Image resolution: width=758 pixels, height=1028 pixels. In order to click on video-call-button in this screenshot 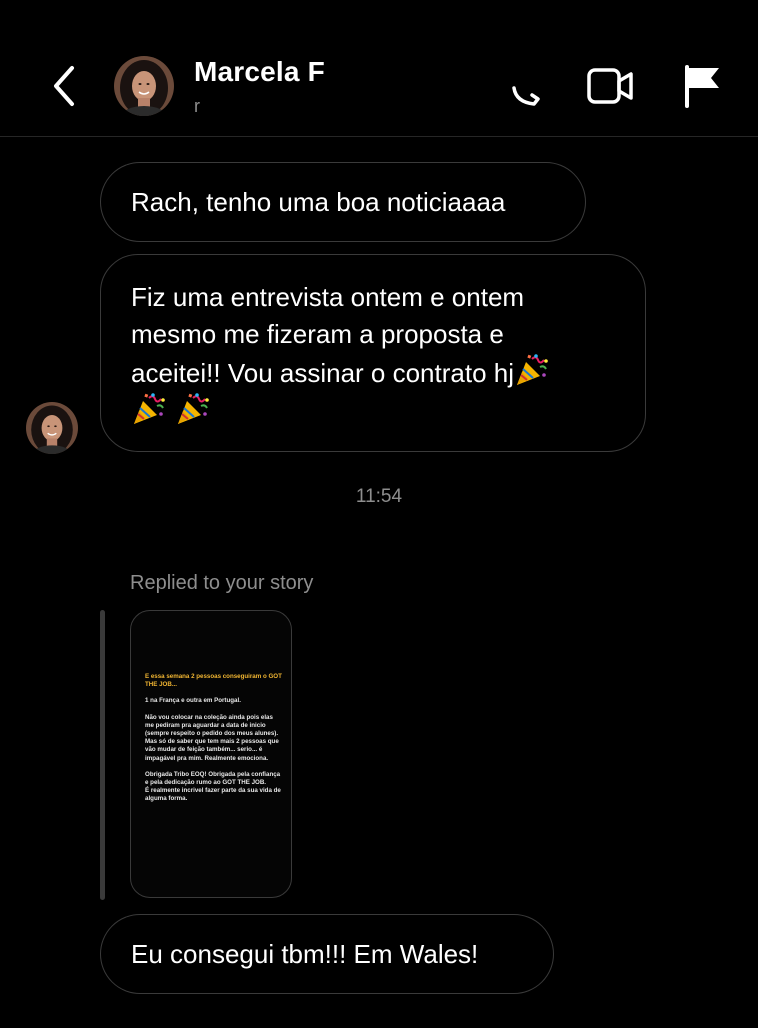, I will do `click(611, 86)`.